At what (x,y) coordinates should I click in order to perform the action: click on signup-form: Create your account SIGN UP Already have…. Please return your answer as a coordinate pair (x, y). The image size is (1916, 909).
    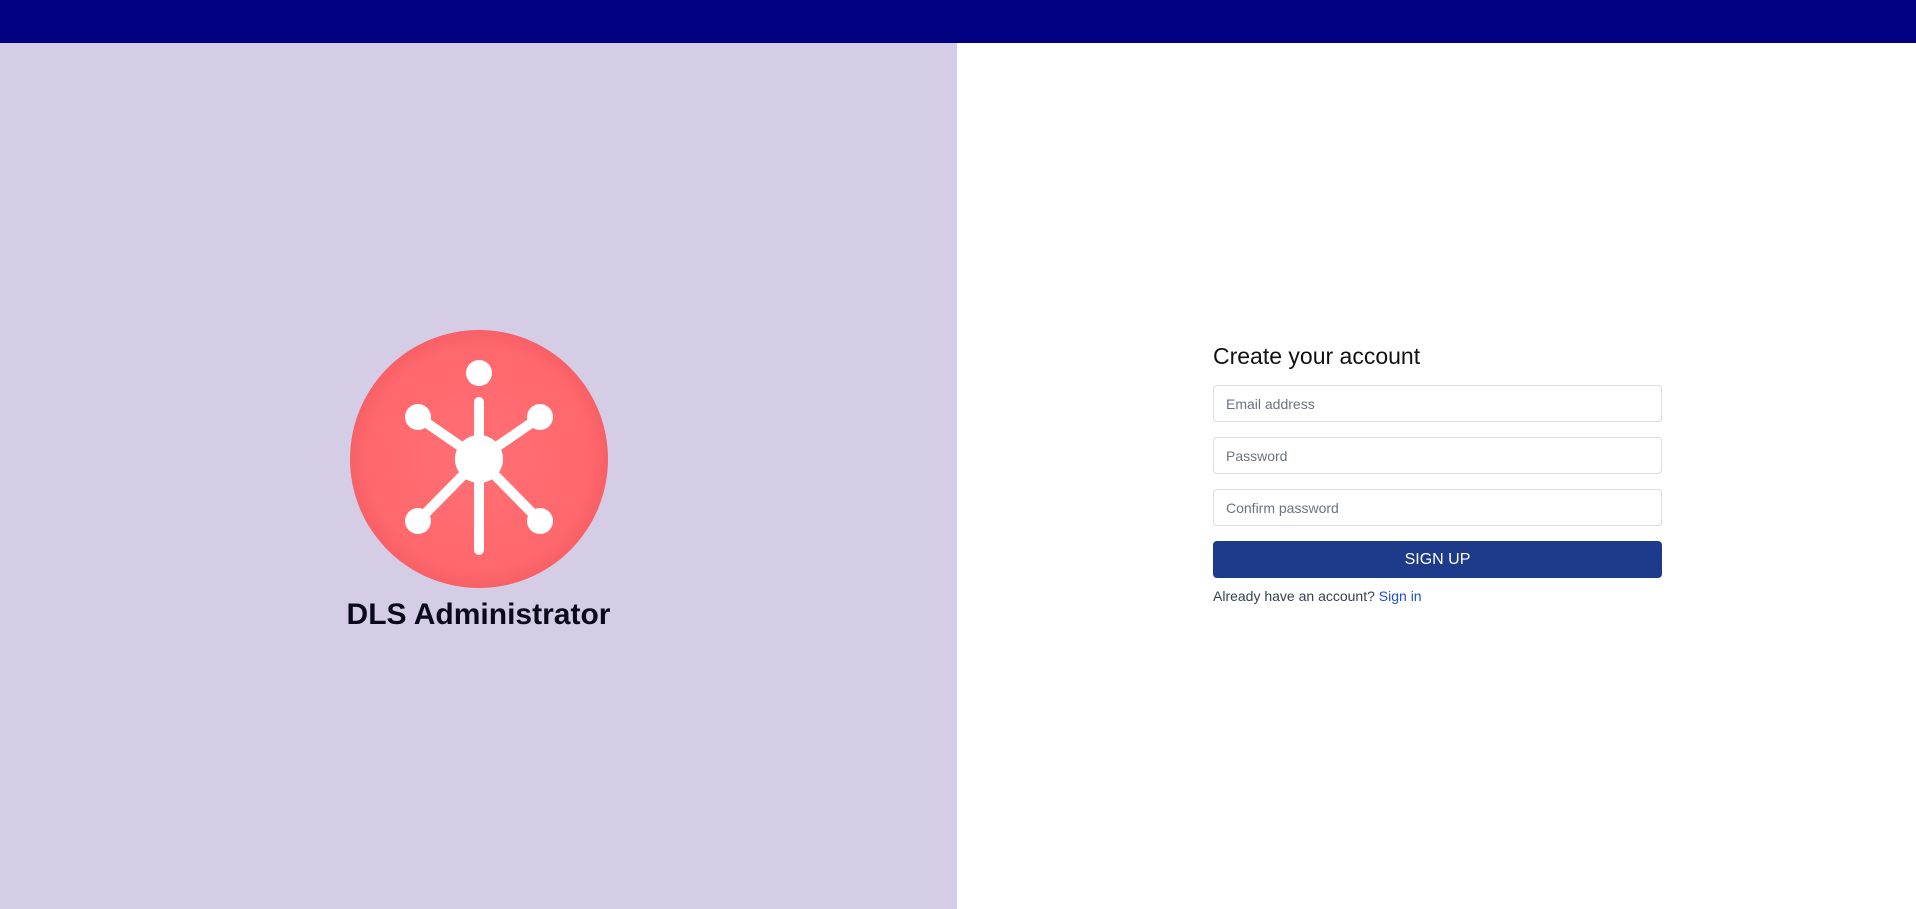
    Looking at the image, I should click on (1437, 473).